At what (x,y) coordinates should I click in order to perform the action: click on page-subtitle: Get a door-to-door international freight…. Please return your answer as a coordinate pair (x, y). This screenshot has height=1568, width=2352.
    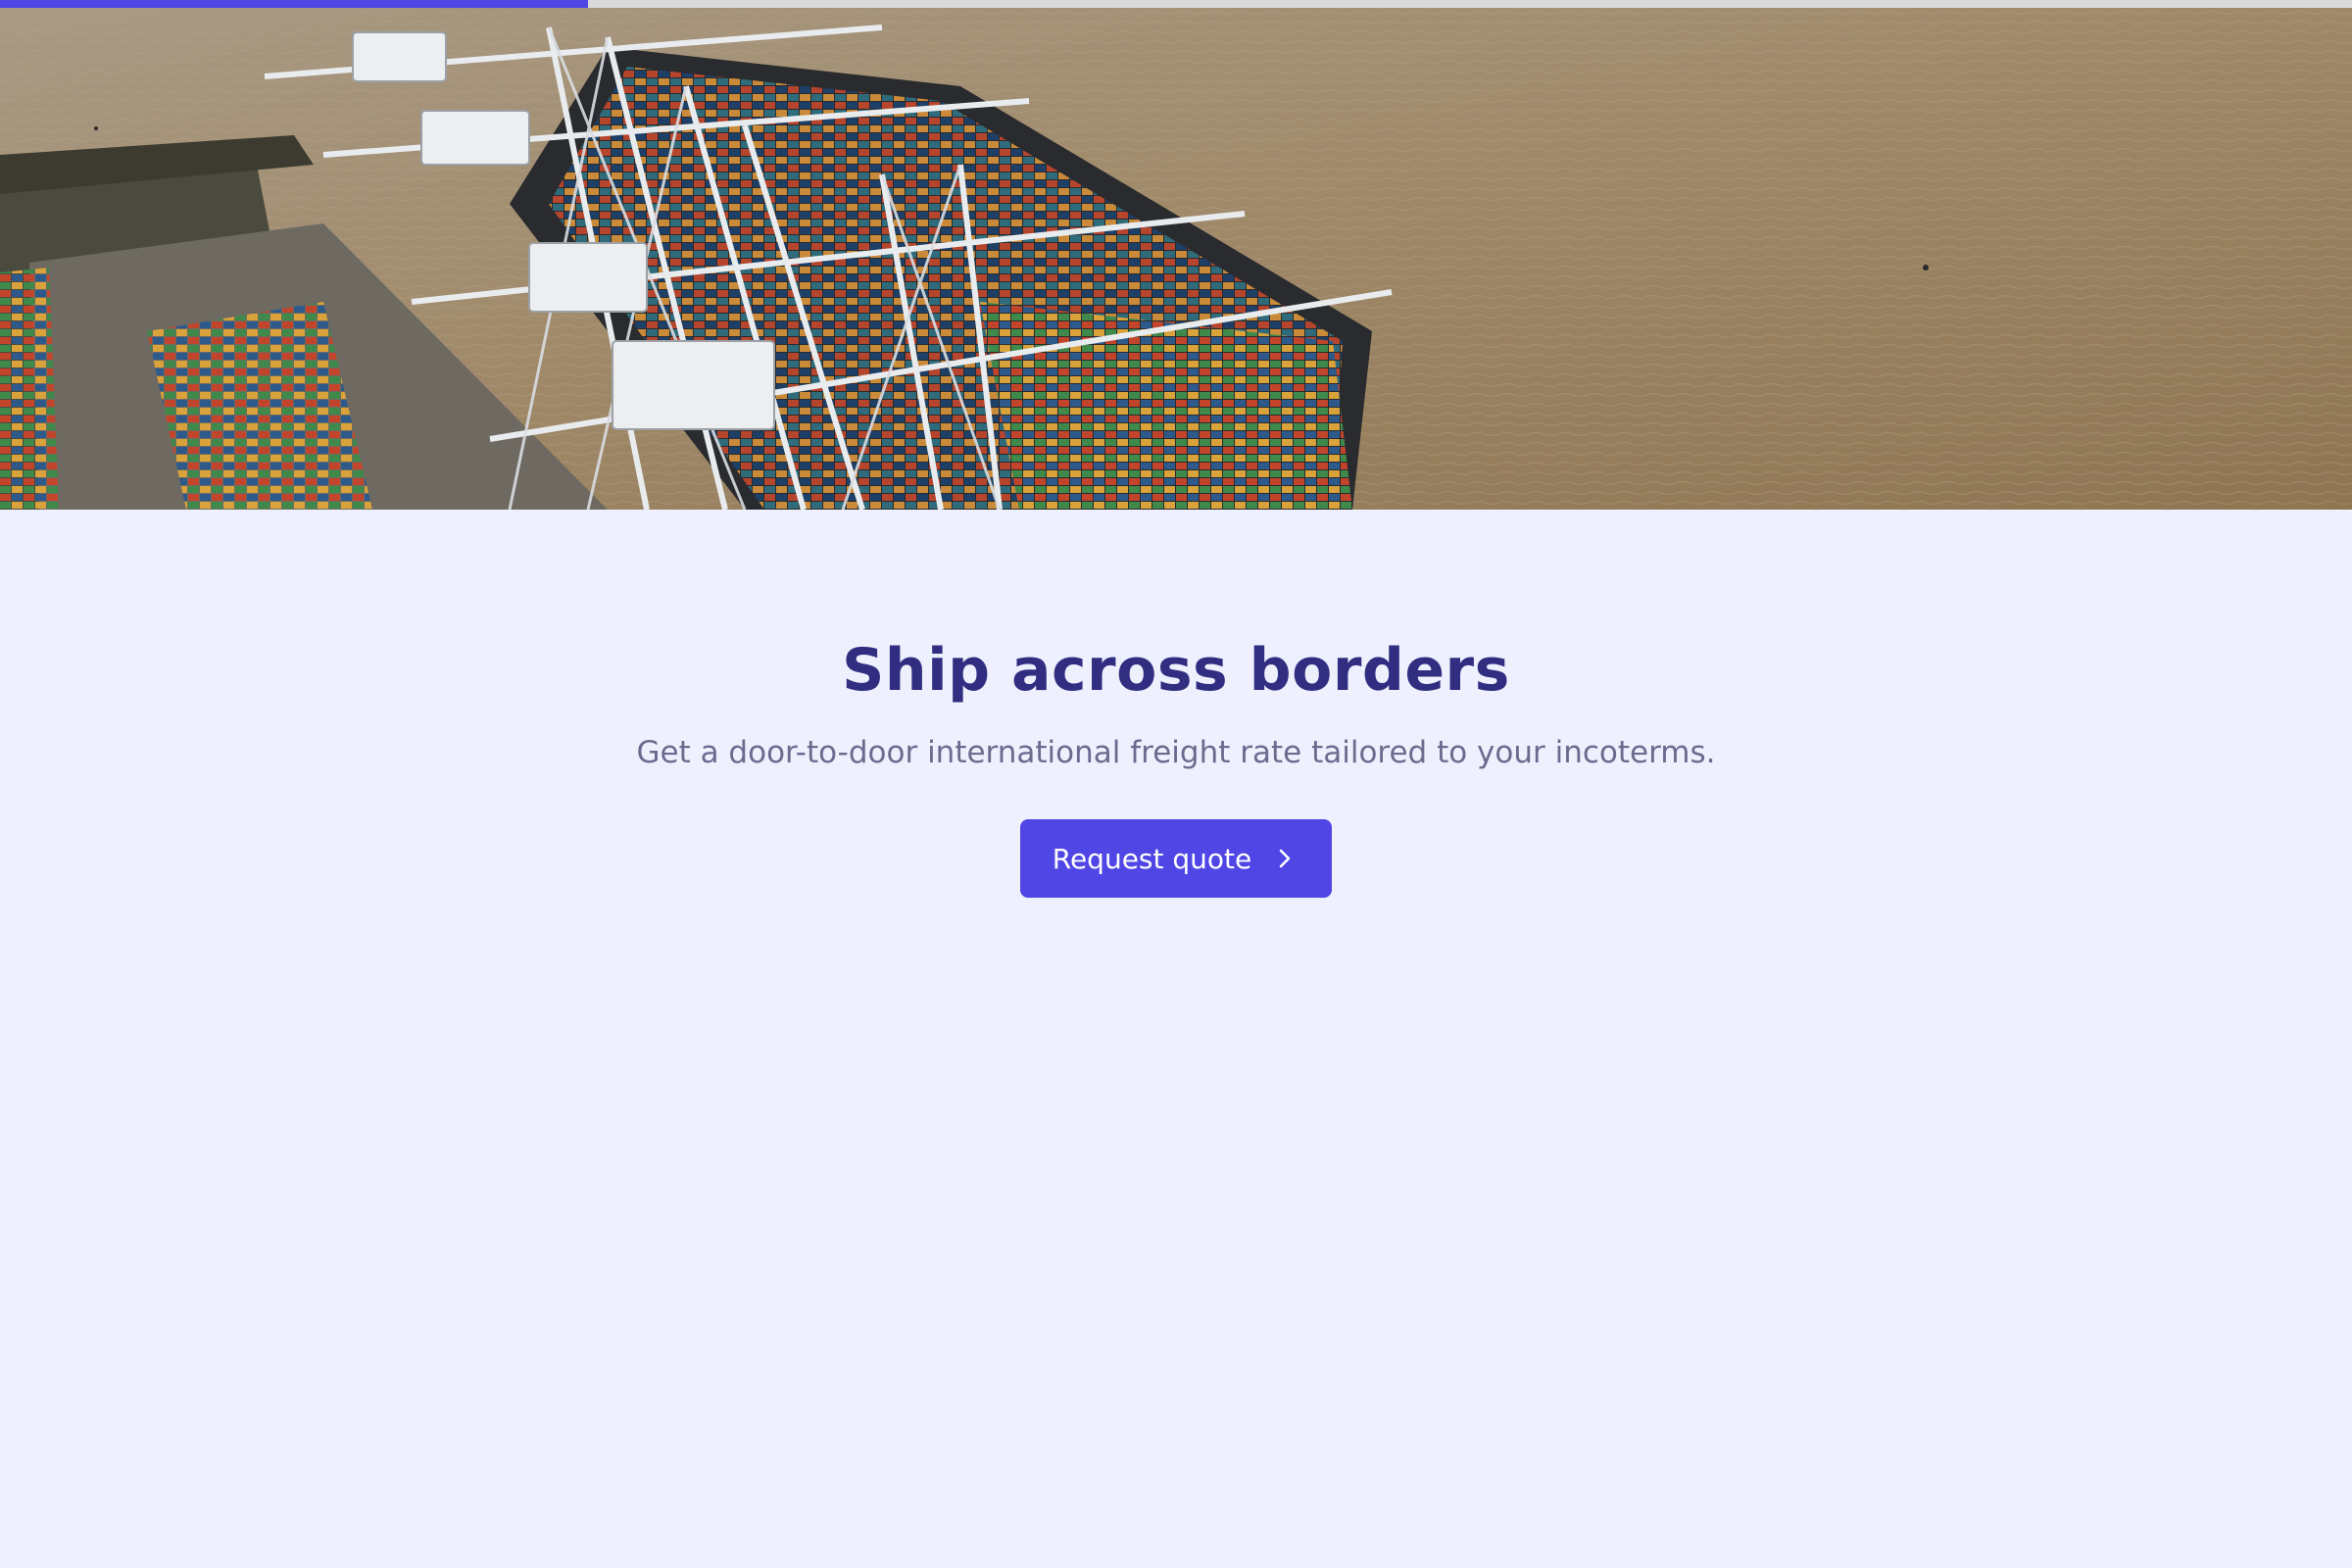
    Looking at the image, I should click on (1176, 752).